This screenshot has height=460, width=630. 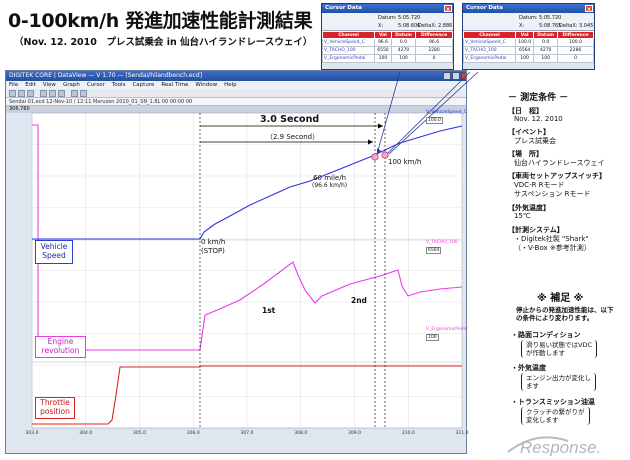 I want to click on annotation-stop-text: (STOP), so click(x=213, y=251).